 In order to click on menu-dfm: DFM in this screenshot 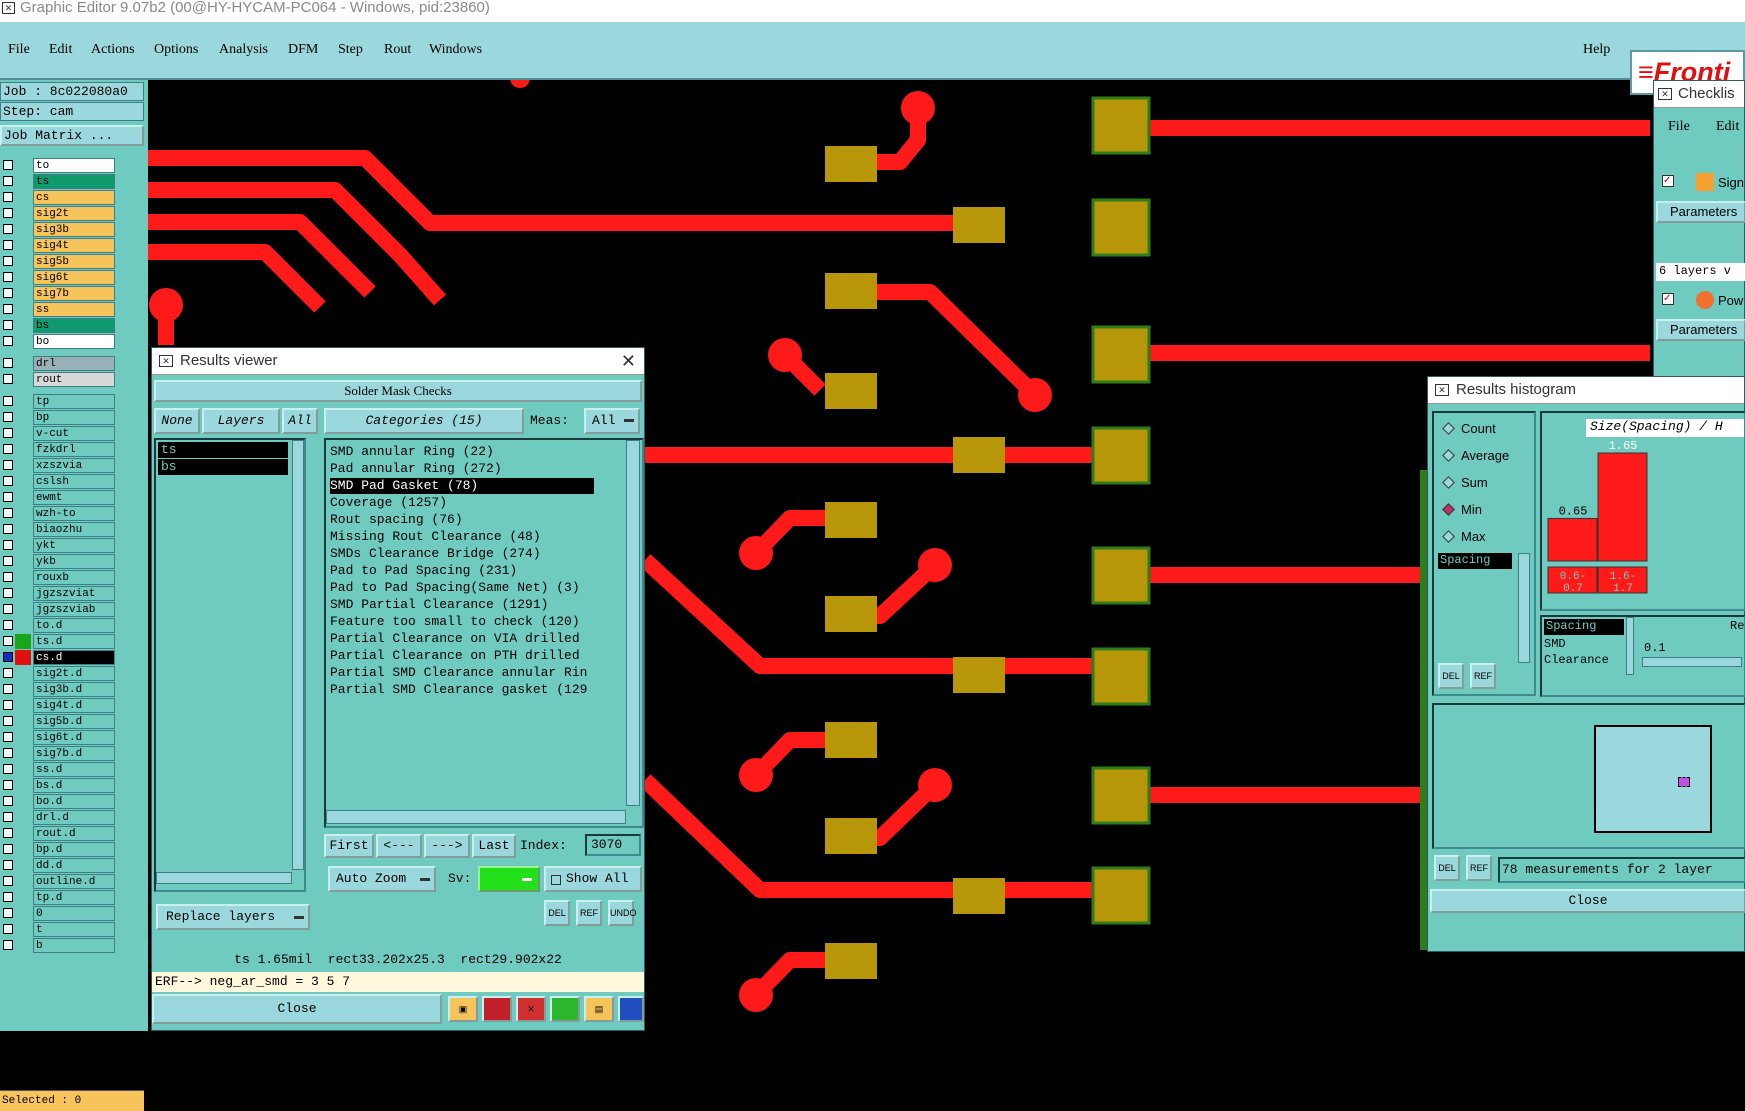, I will do `click(303, 50)`.